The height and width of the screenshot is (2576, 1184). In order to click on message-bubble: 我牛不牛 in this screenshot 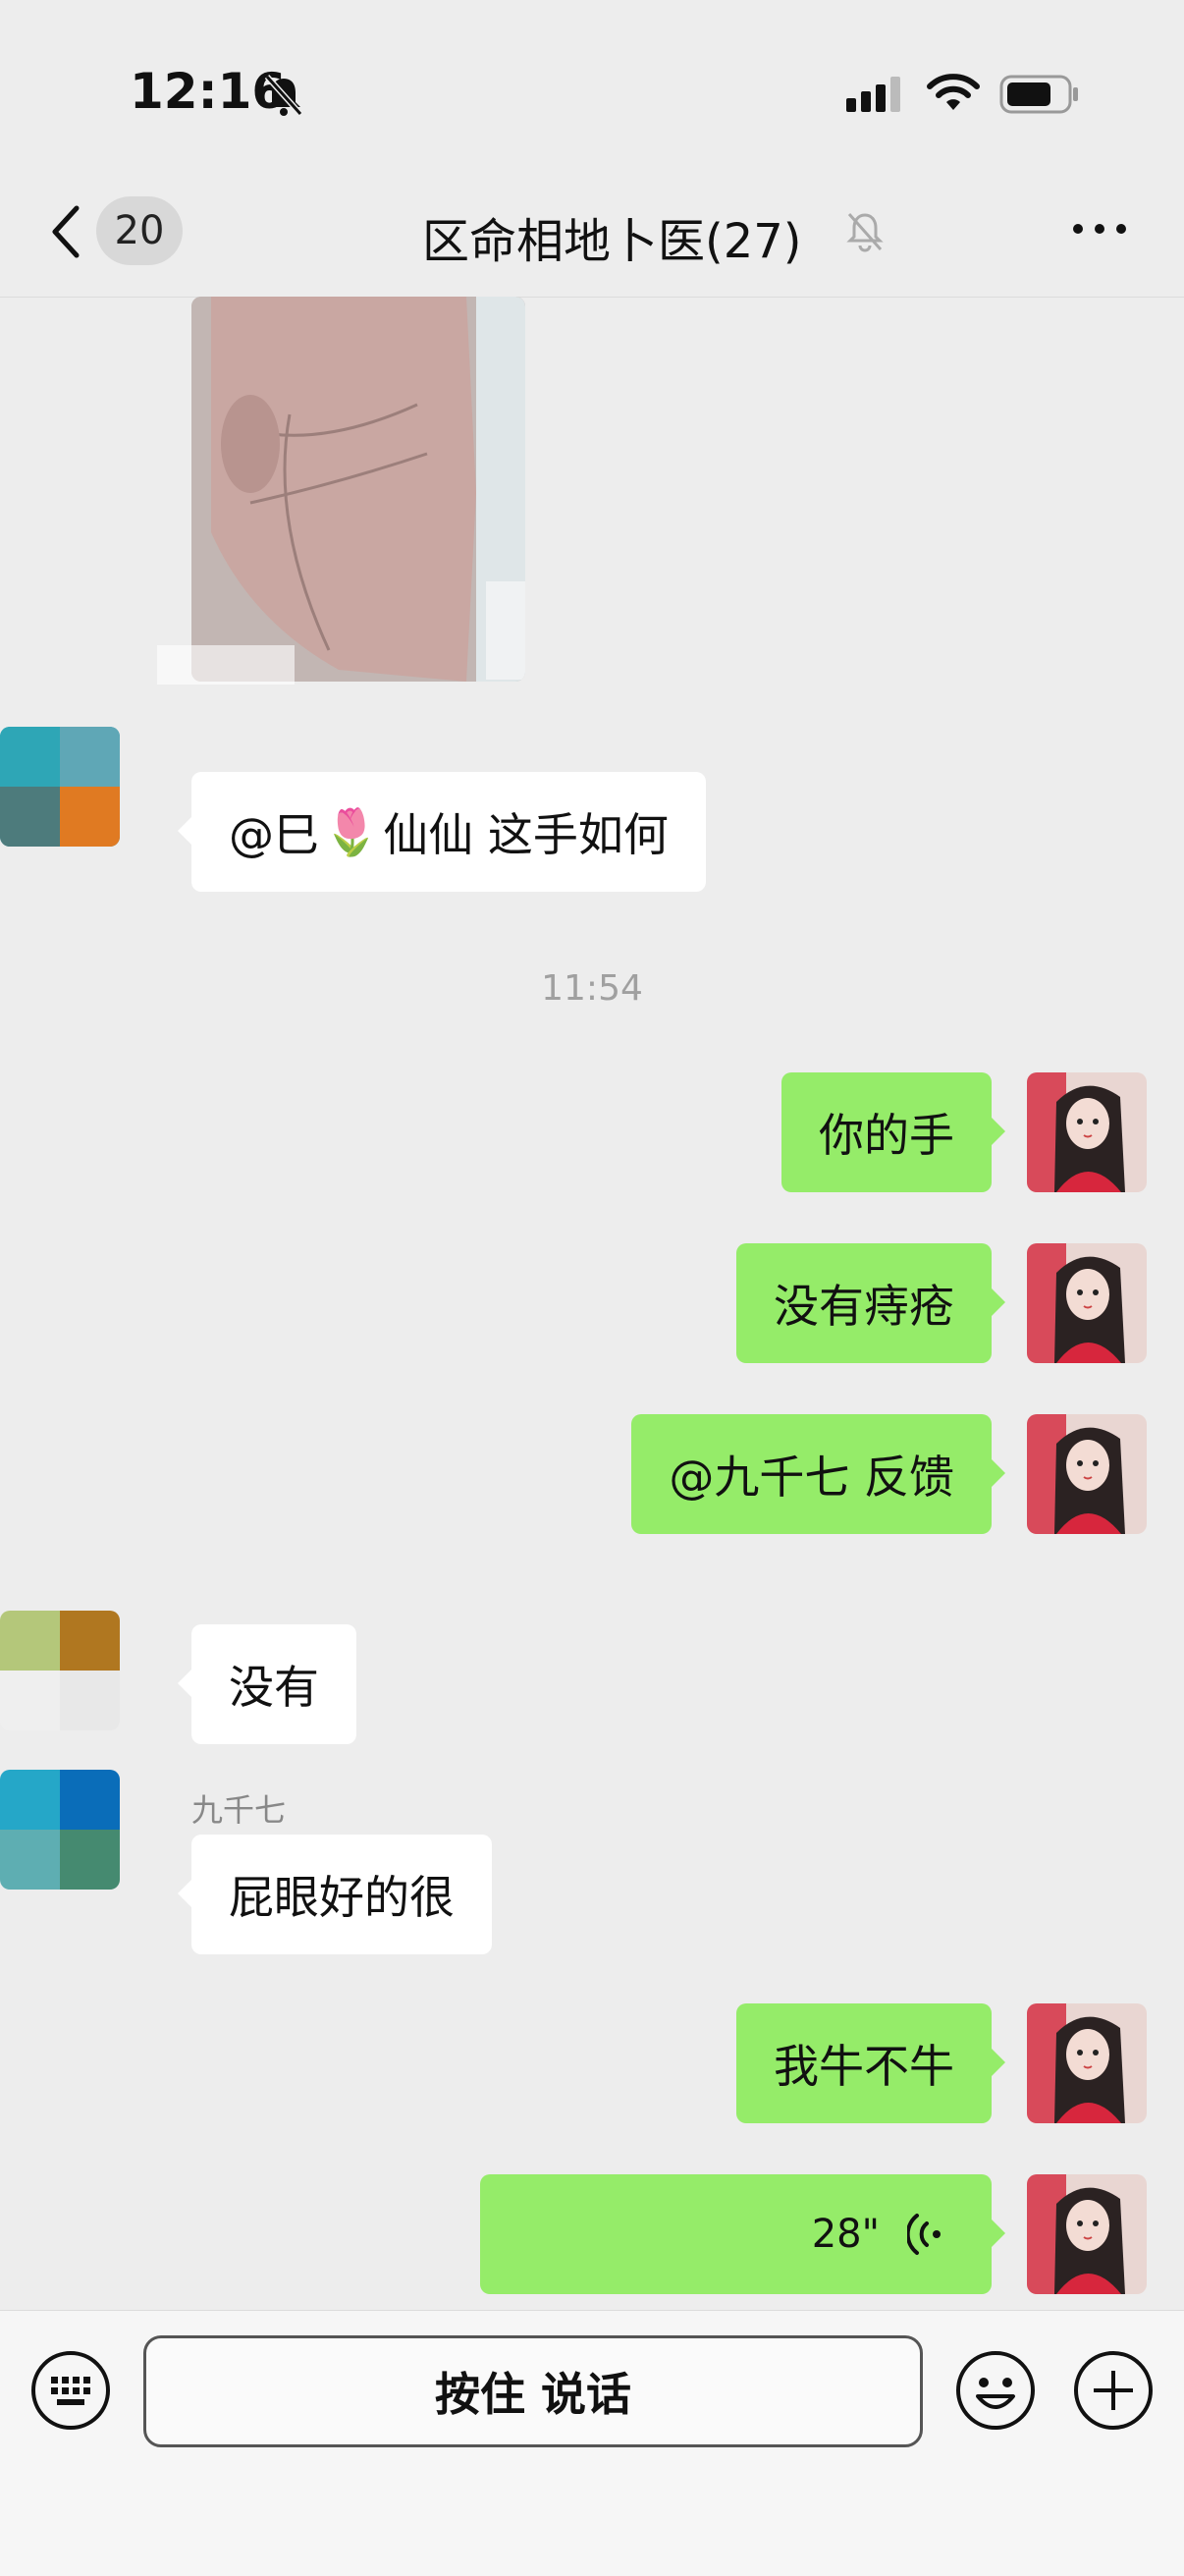, I will do `click(870, 2063)`.